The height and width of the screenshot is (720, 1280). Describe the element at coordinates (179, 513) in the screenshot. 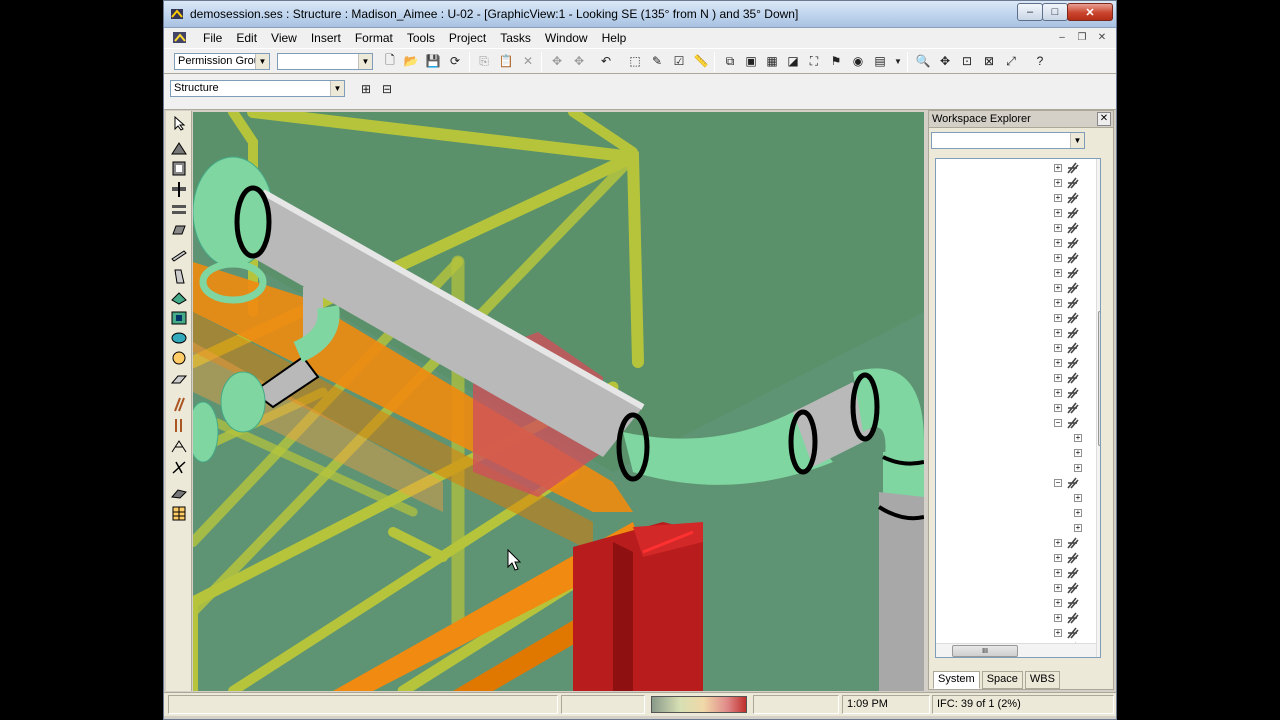

I see `grid-icon` at that location.